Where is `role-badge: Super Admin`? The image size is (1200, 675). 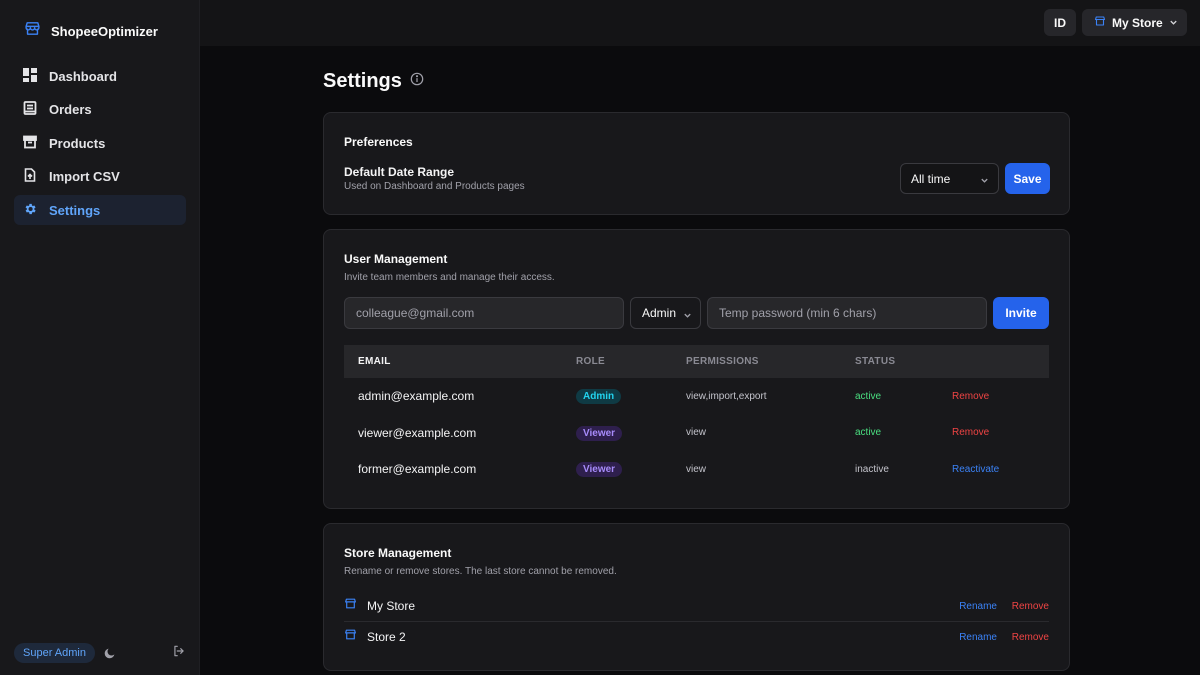
role-badge: Super Admin is located at coordinates (54, 653).